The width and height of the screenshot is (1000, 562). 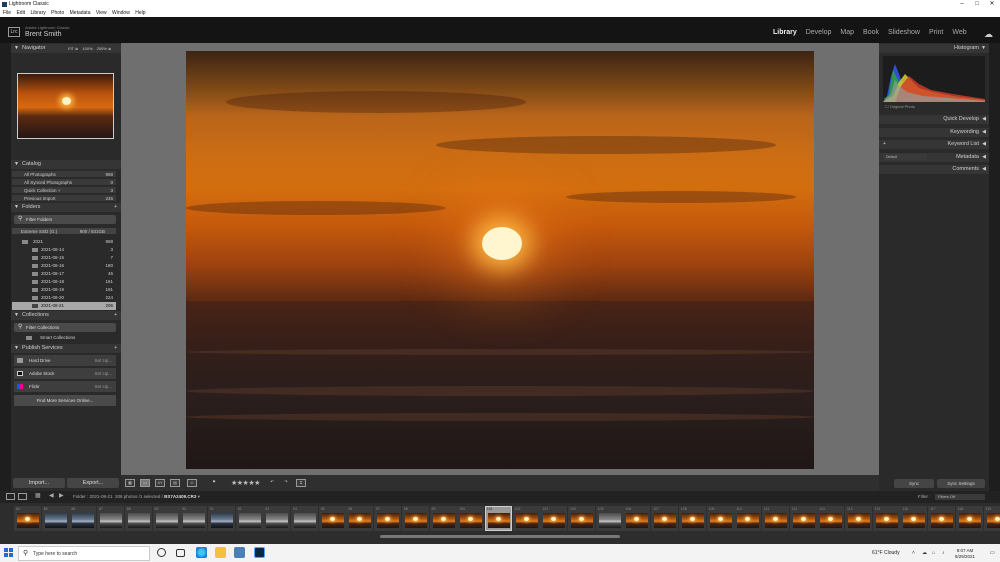 I want to click on loupe-view-icon: ▭, so click(x=145, y=483).